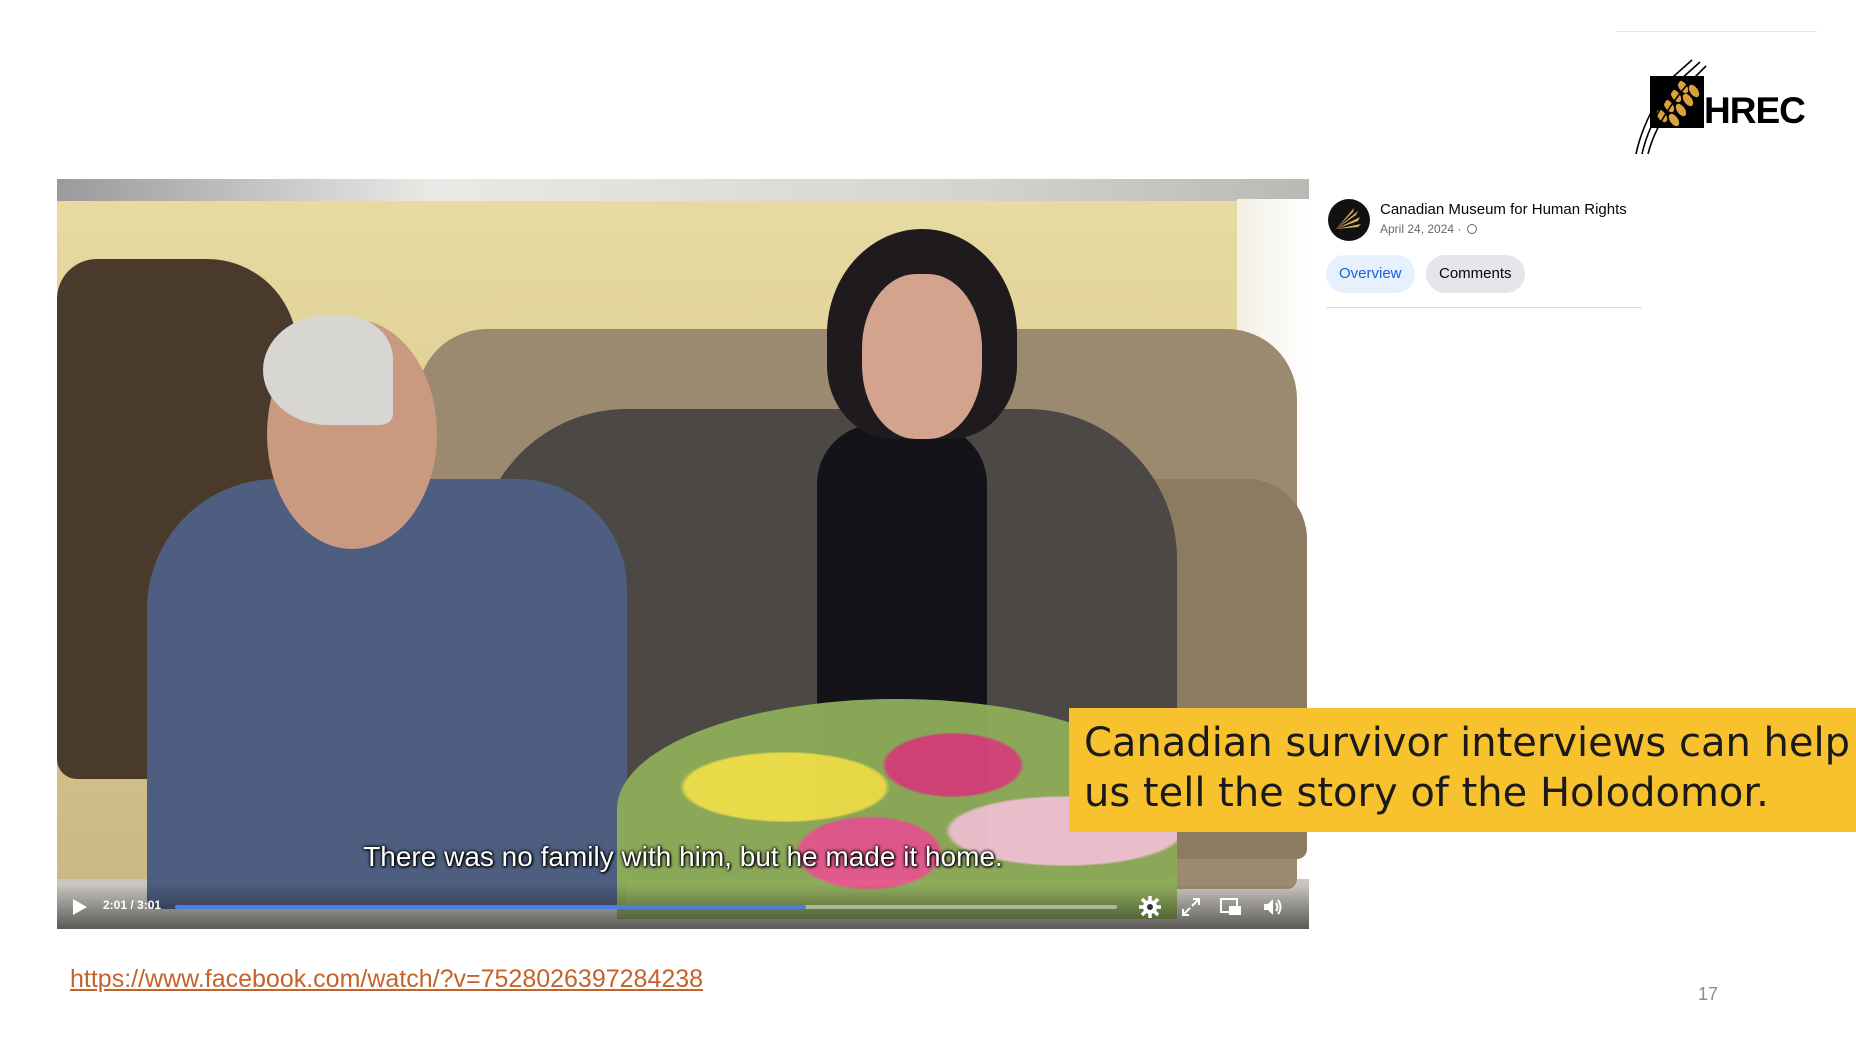 The height and width of the screenshot is (1042, 1856). Describe the element at coordinates (1755, 110) in the screenshot. I see `logo-text: HREC` at that location.